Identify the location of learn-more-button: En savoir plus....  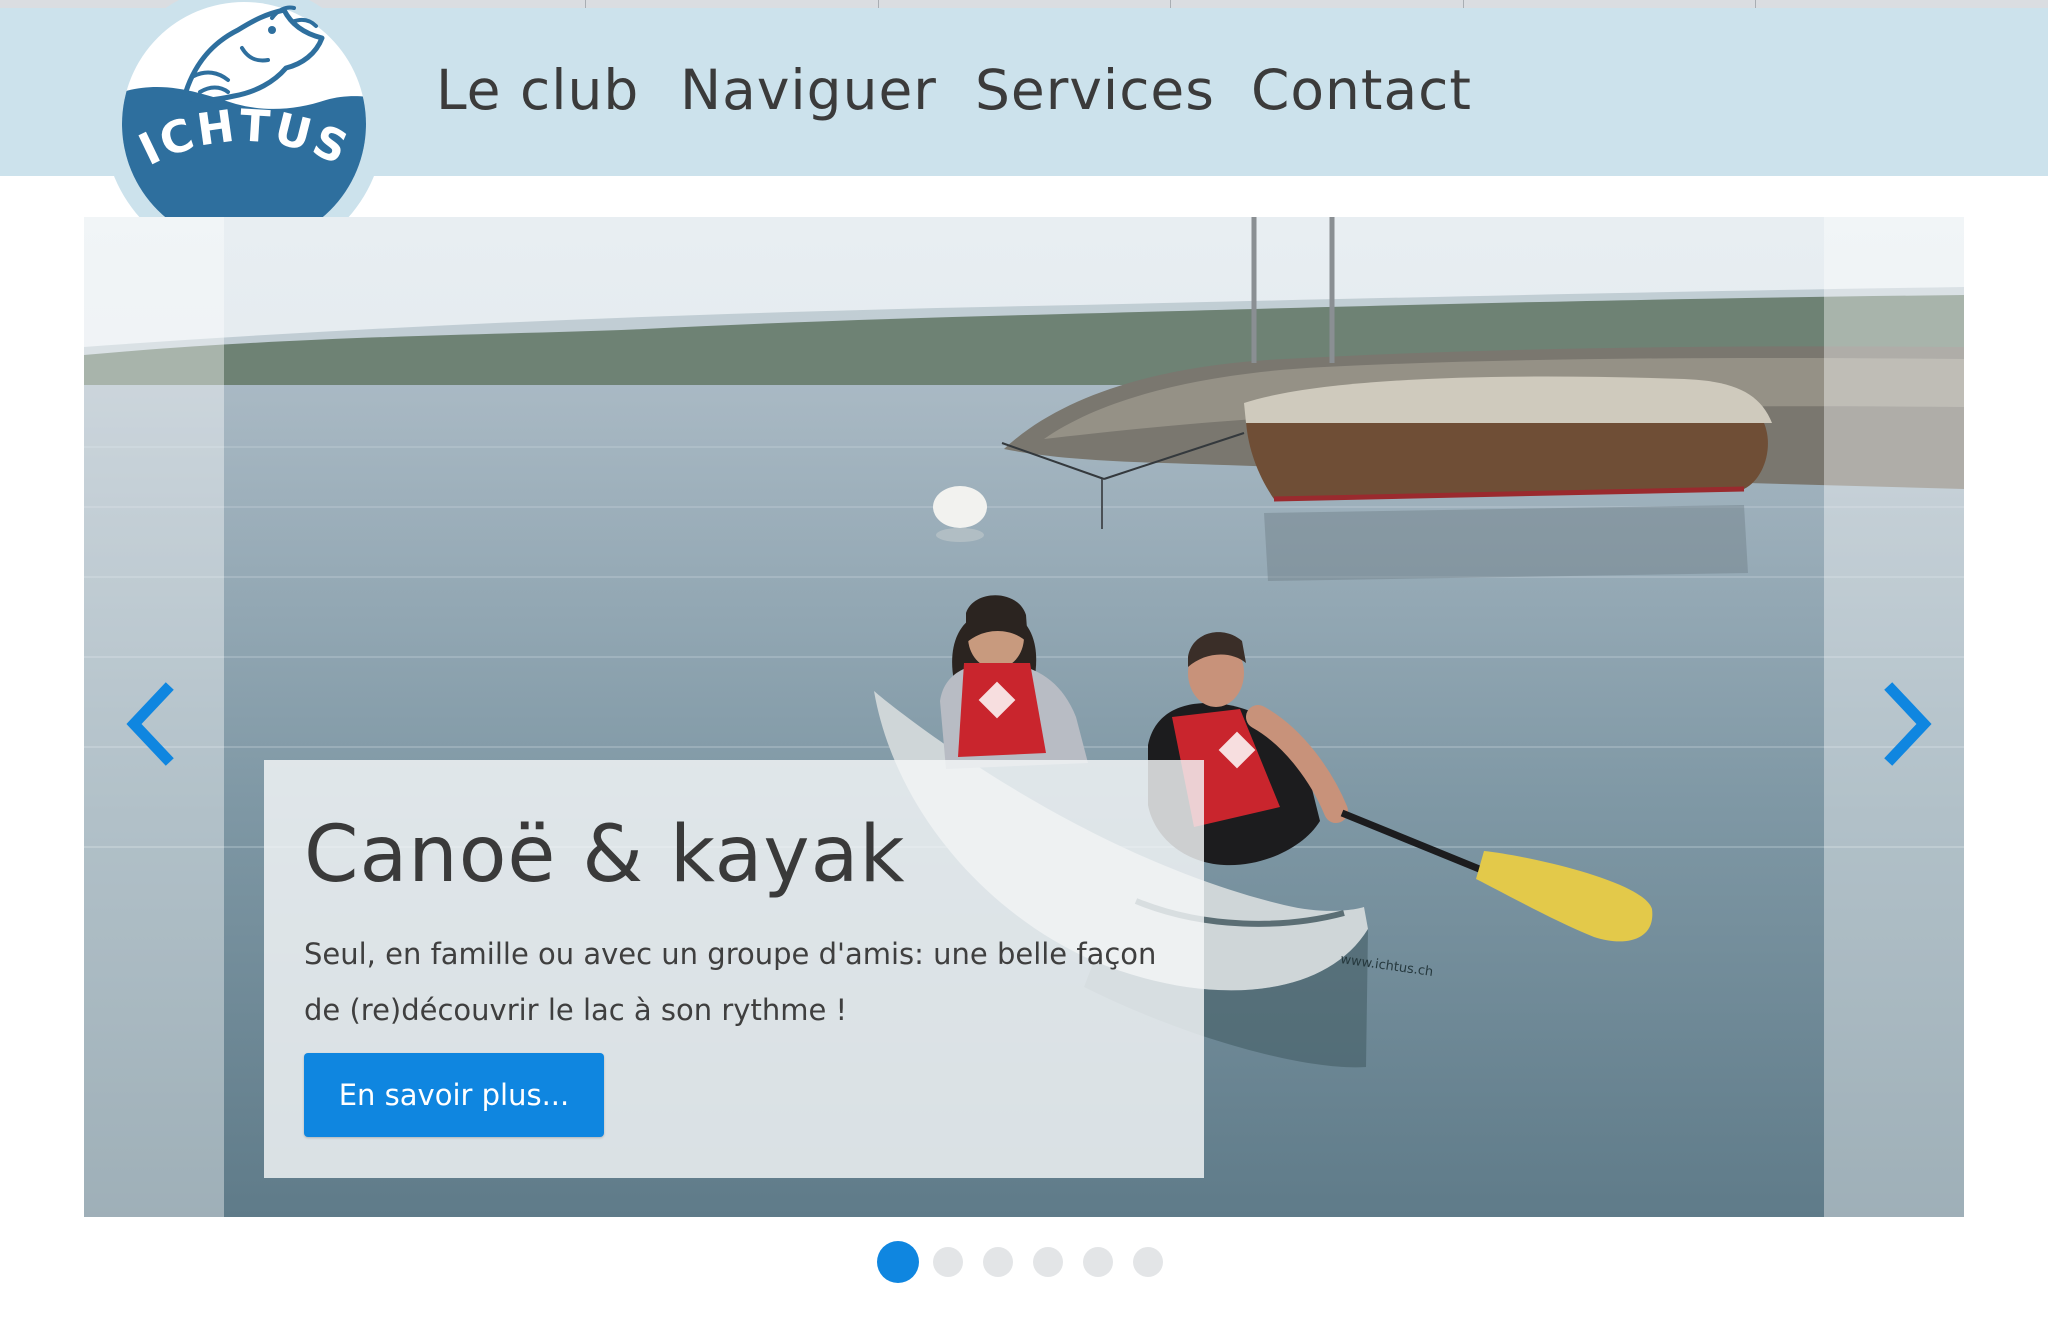
(454, 1095).